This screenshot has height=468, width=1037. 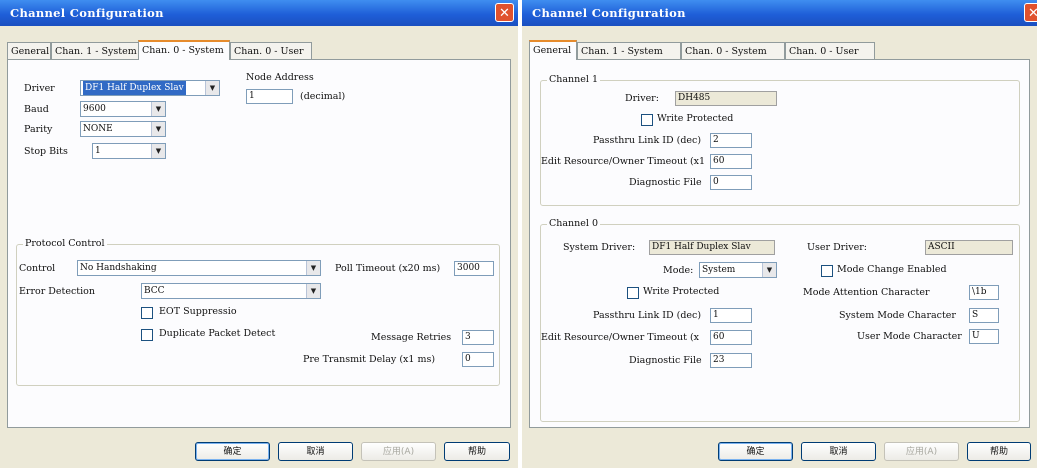 What do you see at coordinates (719, 270) in the screenshot?
I see `mode-value: System` at bounding box center [719, 270].